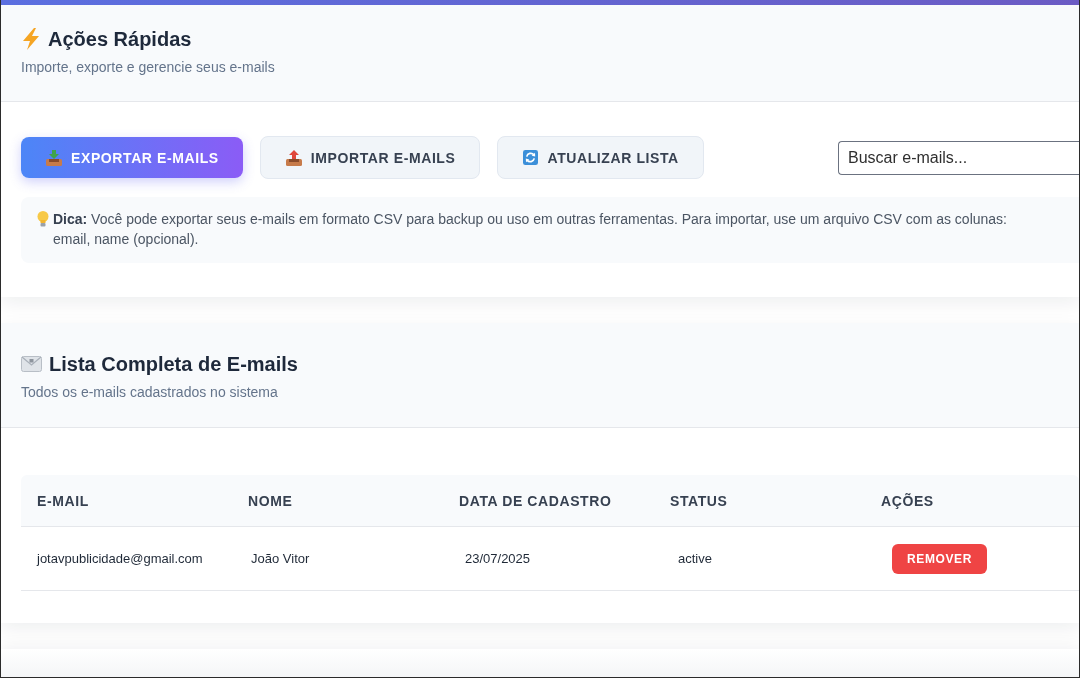 The image size is (1080, 678). I want to click on section-title: Ações Rápidas, so click(120, 39).